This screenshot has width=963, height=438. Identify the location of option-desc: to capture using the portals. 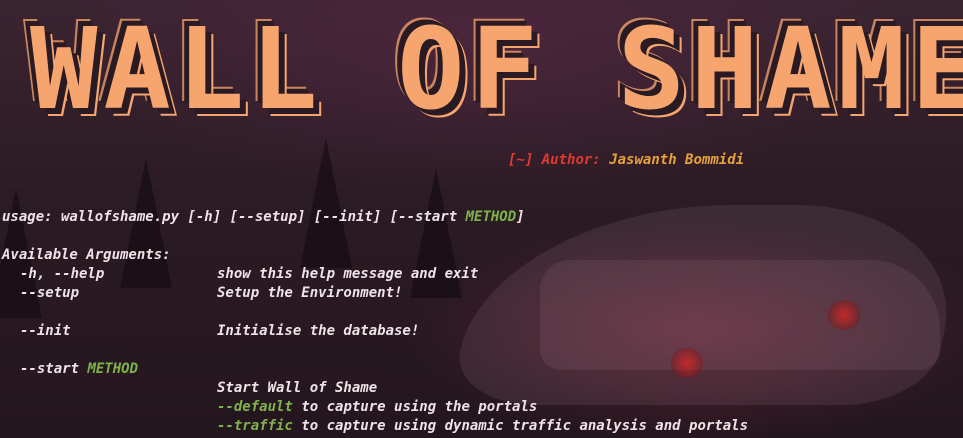
(419, 407).